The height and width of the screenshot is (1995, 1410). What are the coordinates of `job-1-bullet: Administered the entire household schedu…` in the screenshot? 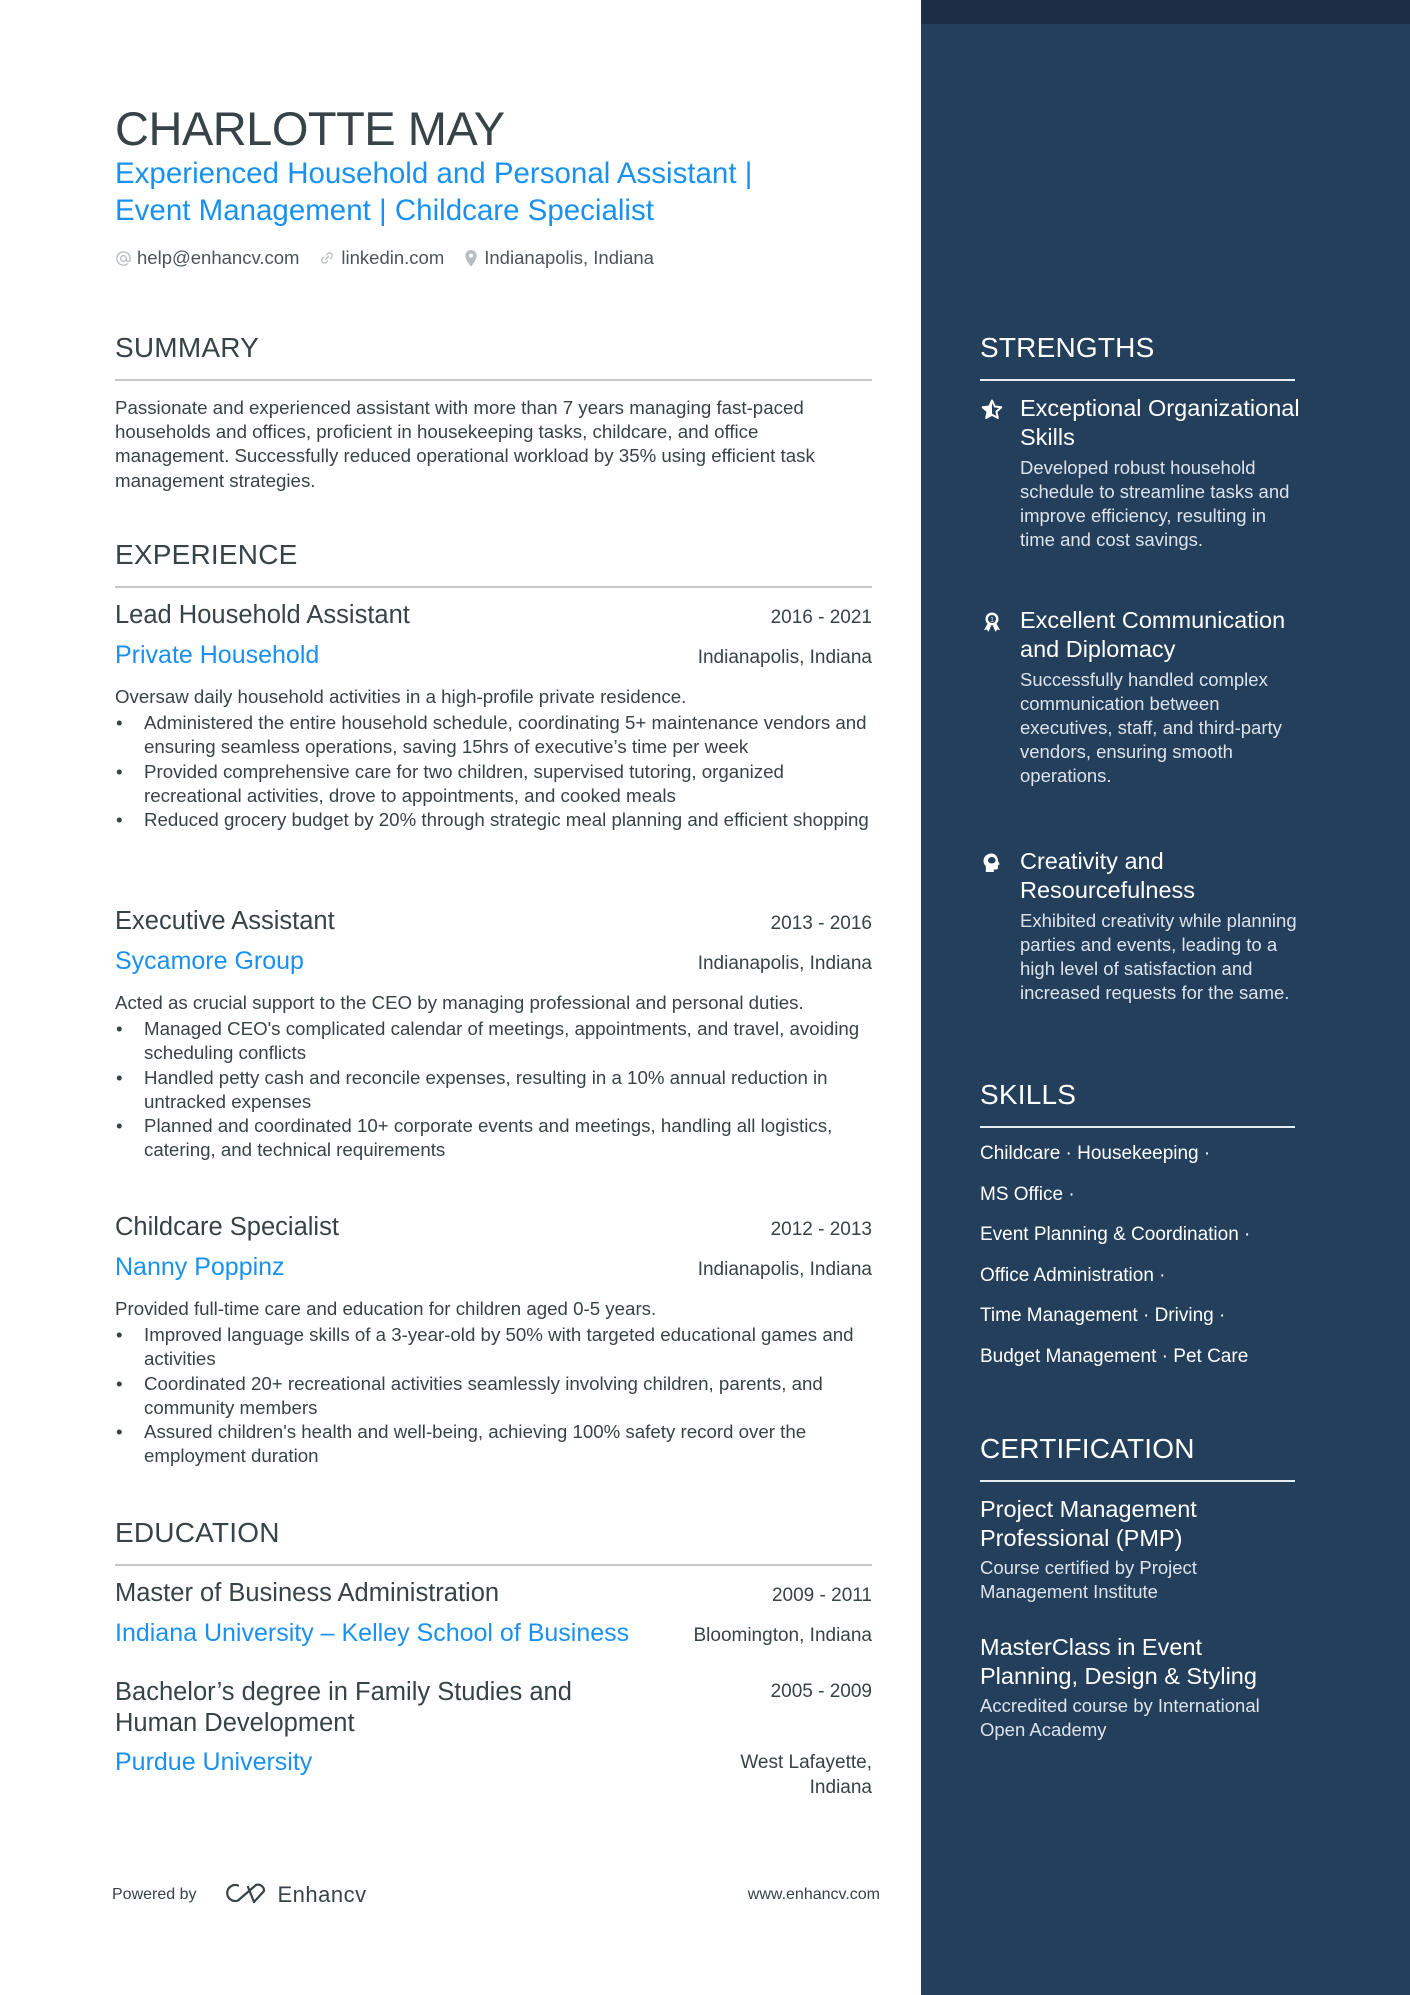 It's located at (493, 735).